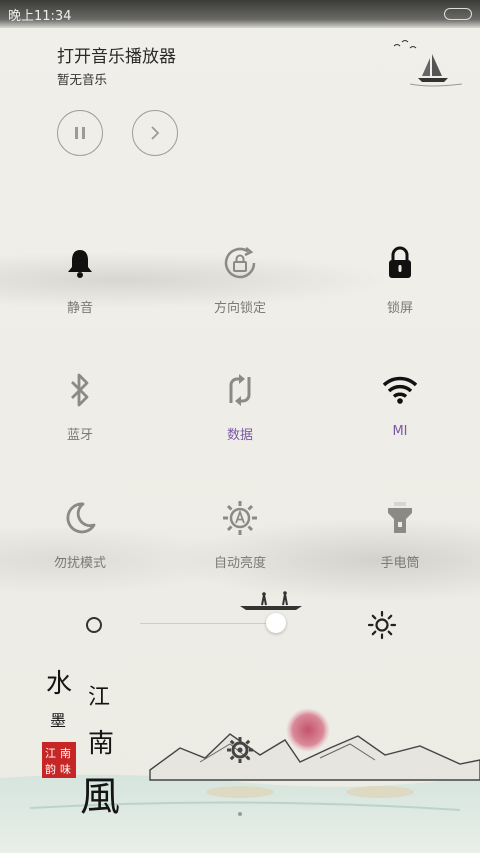 The image size is (480, 853). I want to click on pause-button, so click(80, 133).